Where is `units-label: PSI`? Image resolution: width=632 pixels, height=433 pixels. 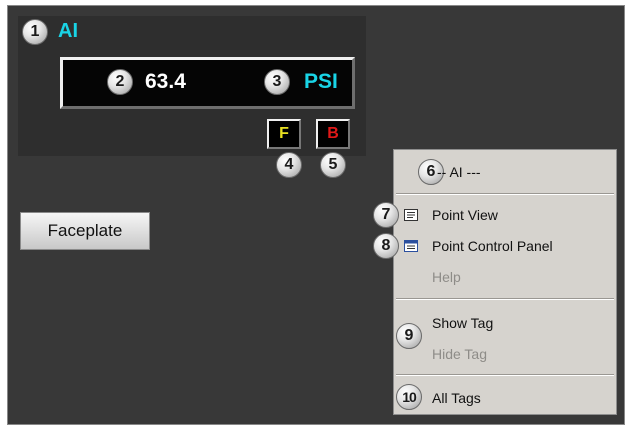 units-label: PSI is located at coordinates (321, 81).